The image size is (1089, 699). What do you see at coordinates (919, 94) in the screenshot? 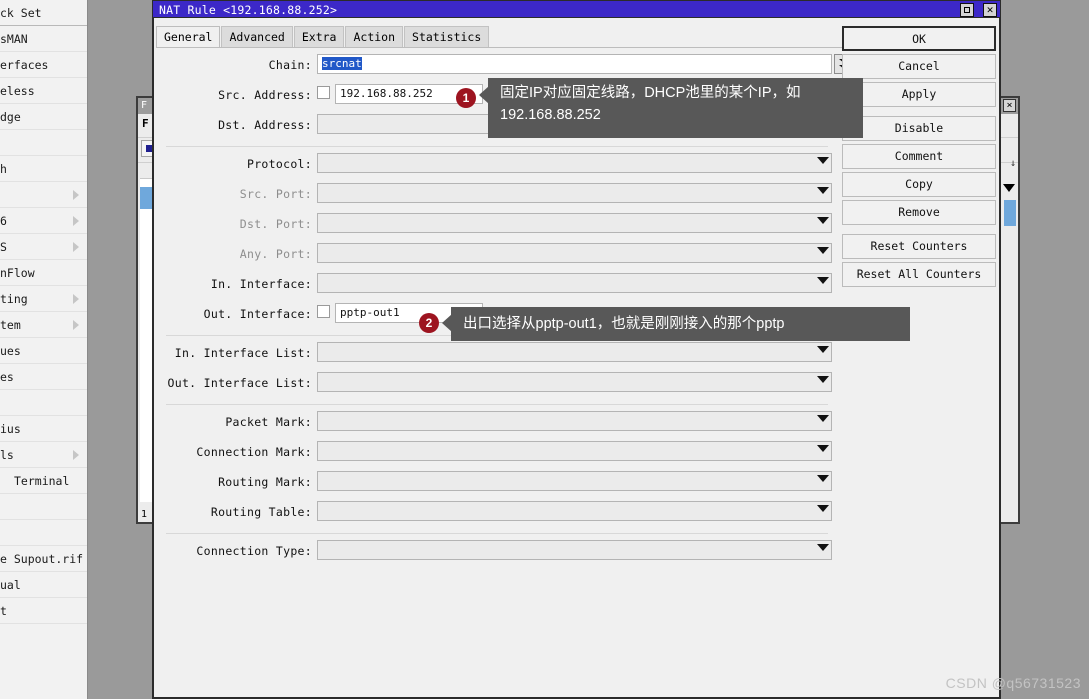
I see `apply-button: Apply` at bounding box center [919, 94].